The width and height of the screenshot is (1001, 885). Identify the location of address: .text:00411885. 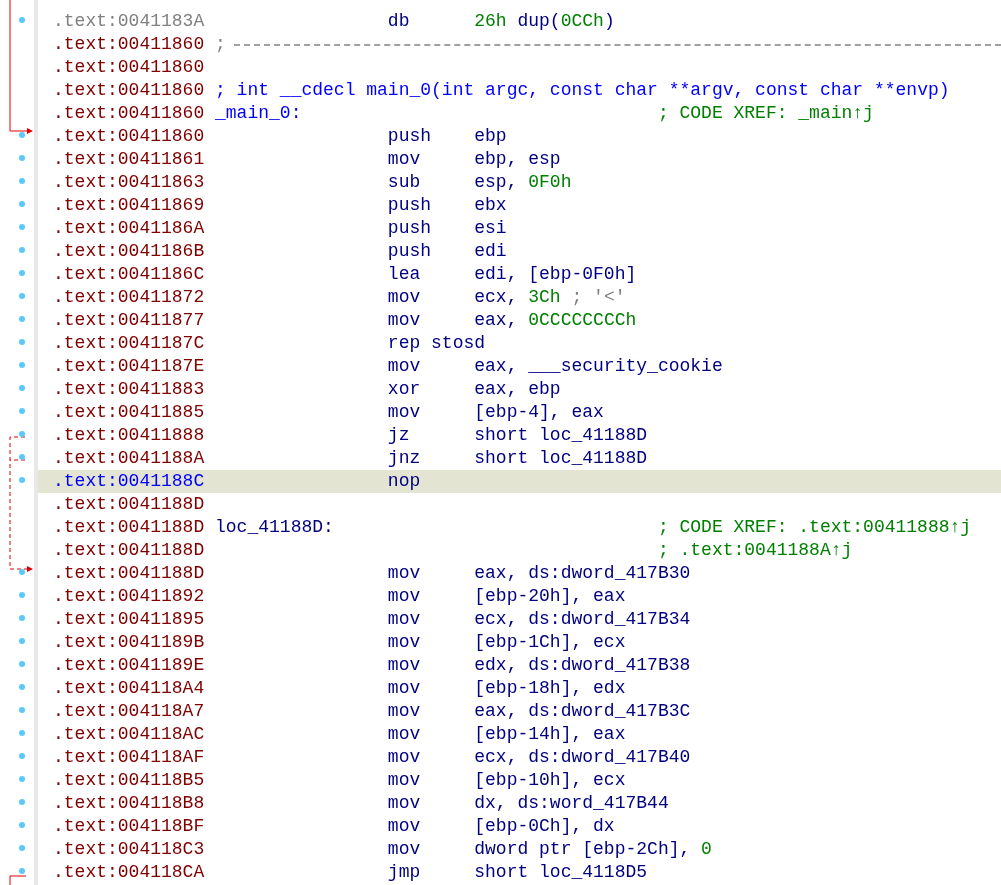
(129, 412).